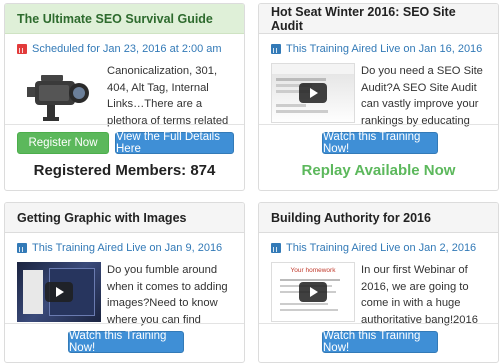 Image resolution: width=500 pixels, height=363 pixels. I want to click on view-details-button: View the Full Details Here, so click(174, 143).